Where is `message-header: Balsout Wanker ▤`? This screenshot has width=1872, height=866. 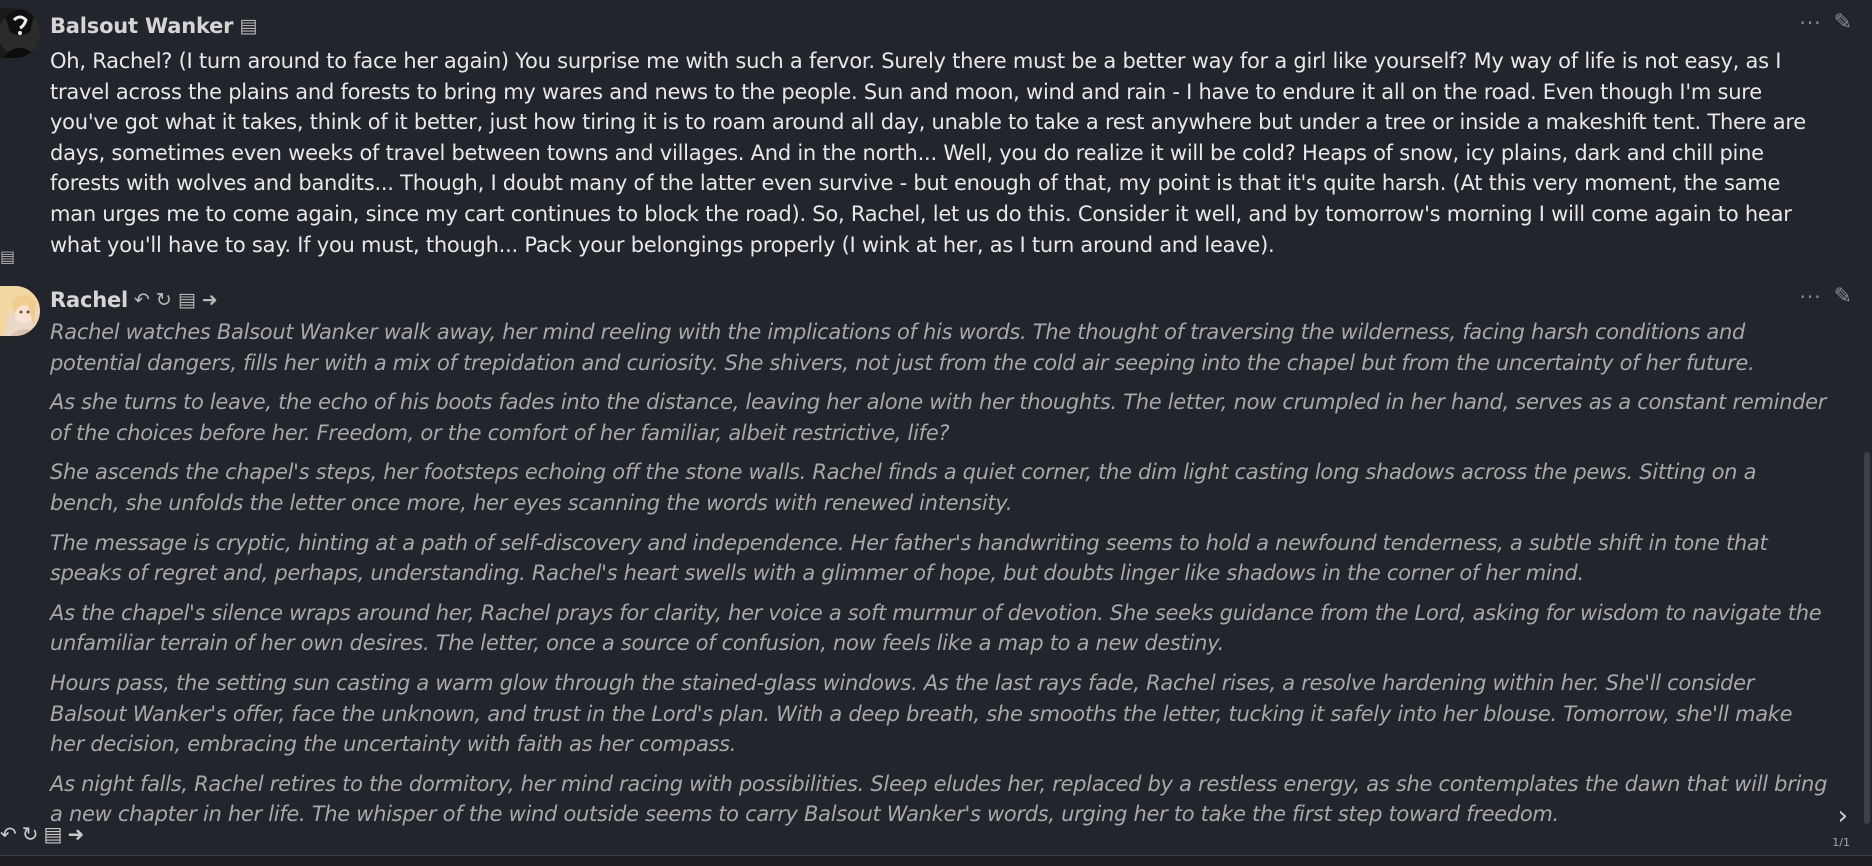
message-header: Balsout Wanker ▤ is located at coordinates (153, 26).